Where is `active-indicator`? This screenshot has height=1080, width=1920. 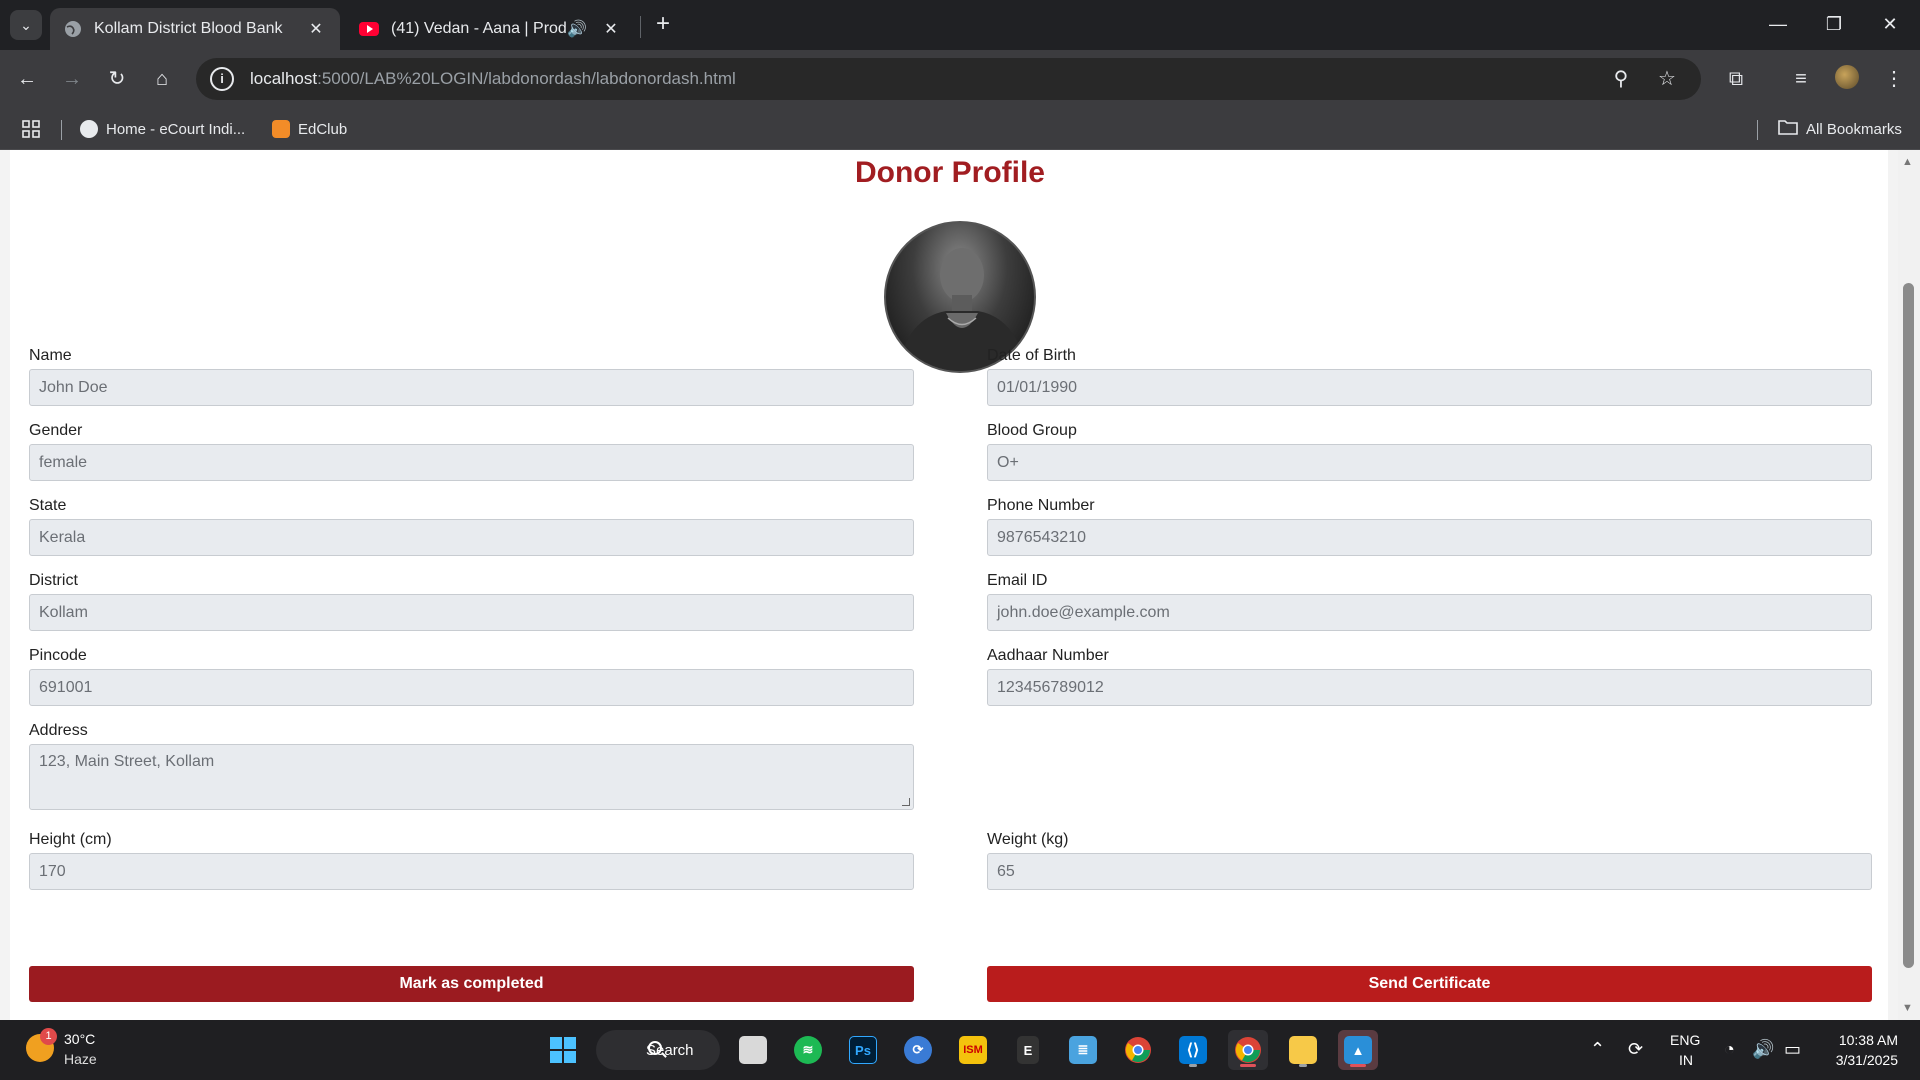 active-indicator is located at coordinates (1358, 1065).